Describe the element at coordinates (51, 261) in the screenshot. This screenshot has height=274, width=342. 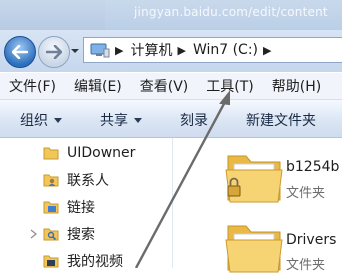
I see `videos-icon` at that location.